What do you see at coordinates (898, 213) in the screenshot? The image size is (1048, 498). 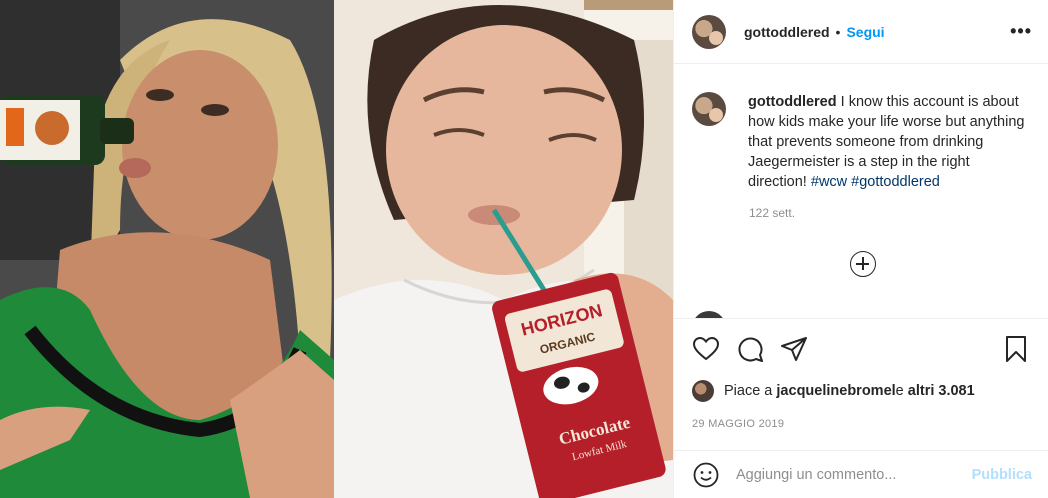 I see `post-age: 122 sett.` at bounding box center [898, 213].